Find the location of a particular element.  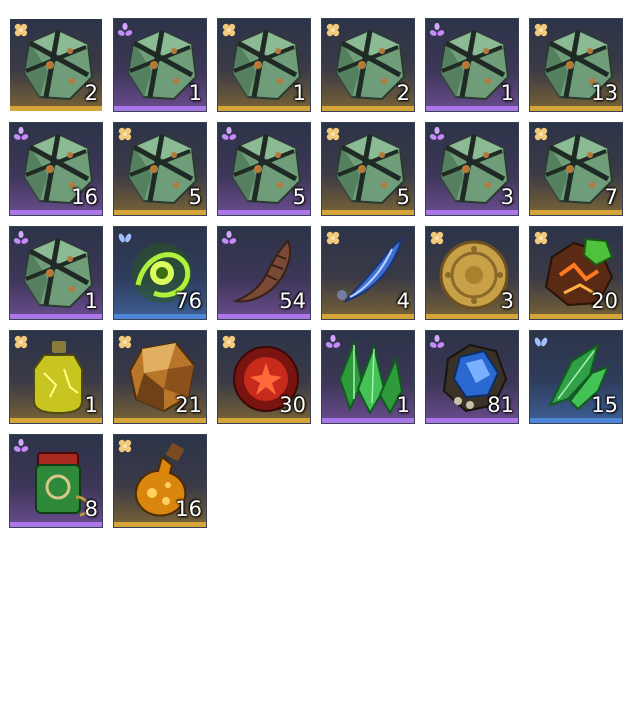

inventory-slot: 20 is located at coordinates (576, 273).